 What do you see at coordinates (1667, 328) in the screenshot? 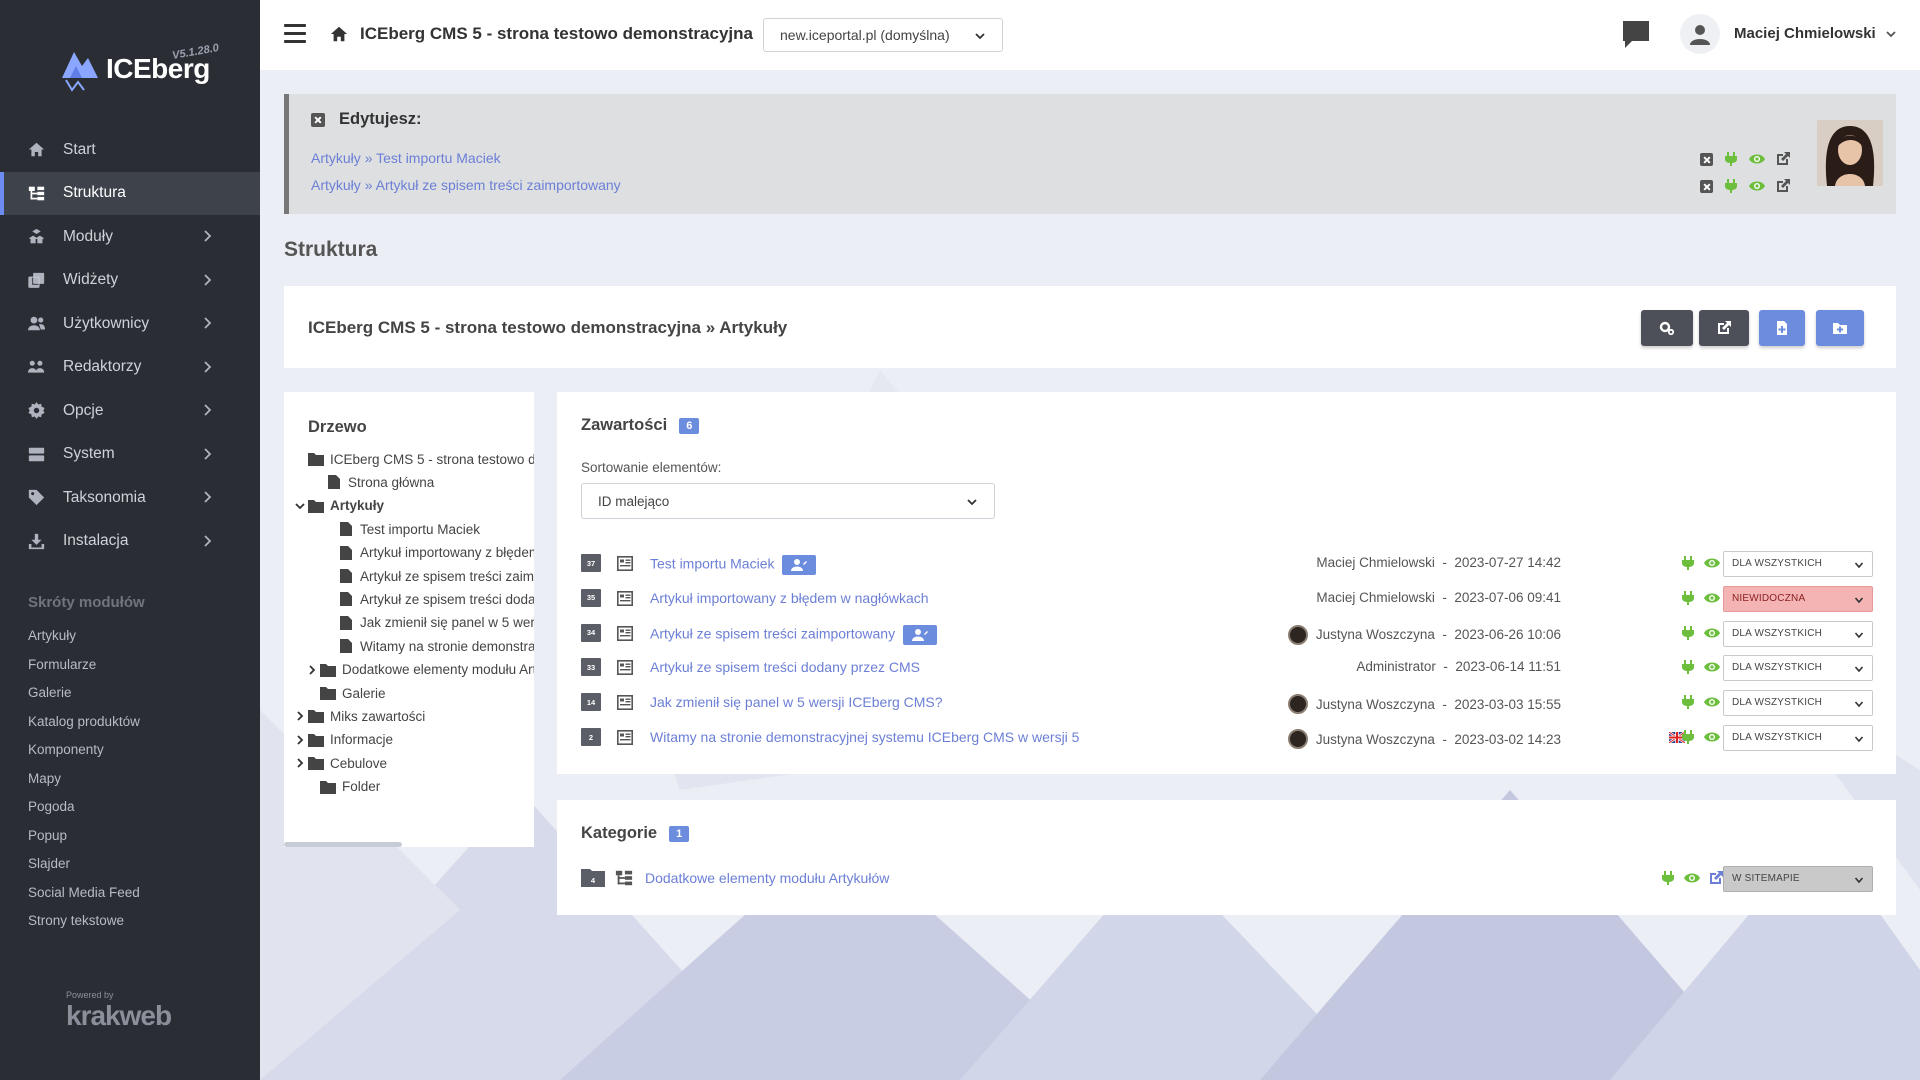
I see `settings-button` at bounding box center [1667, 328].